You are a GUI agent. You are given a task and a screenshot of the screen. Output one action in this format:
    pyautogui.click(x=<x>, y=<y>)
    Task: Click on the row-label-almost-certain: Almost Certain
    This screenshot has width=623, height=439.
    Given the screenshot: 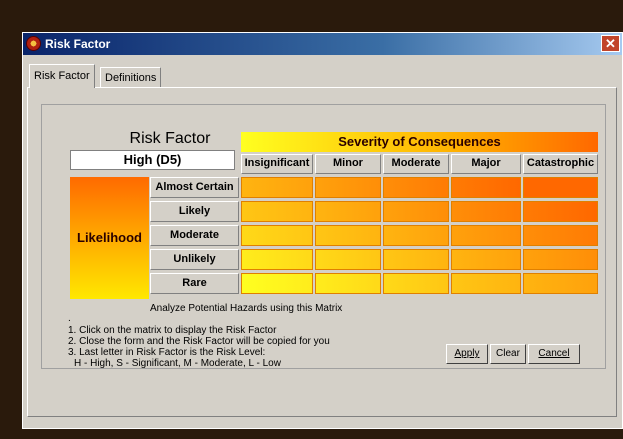 What is the action you would take?
    pyautogui.click(x=194, y=187)
    